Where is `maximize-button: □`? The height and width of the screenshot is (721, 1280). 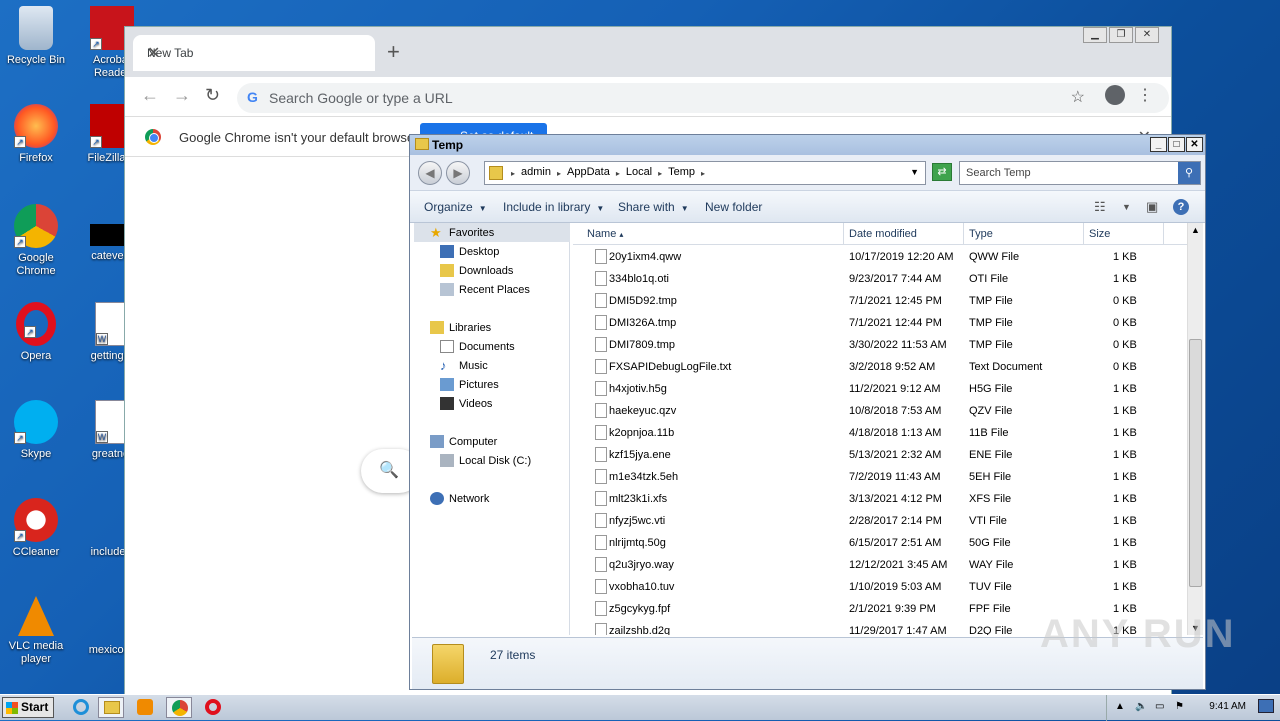
maximize-button: □ is located at coordinates (1176, 144).